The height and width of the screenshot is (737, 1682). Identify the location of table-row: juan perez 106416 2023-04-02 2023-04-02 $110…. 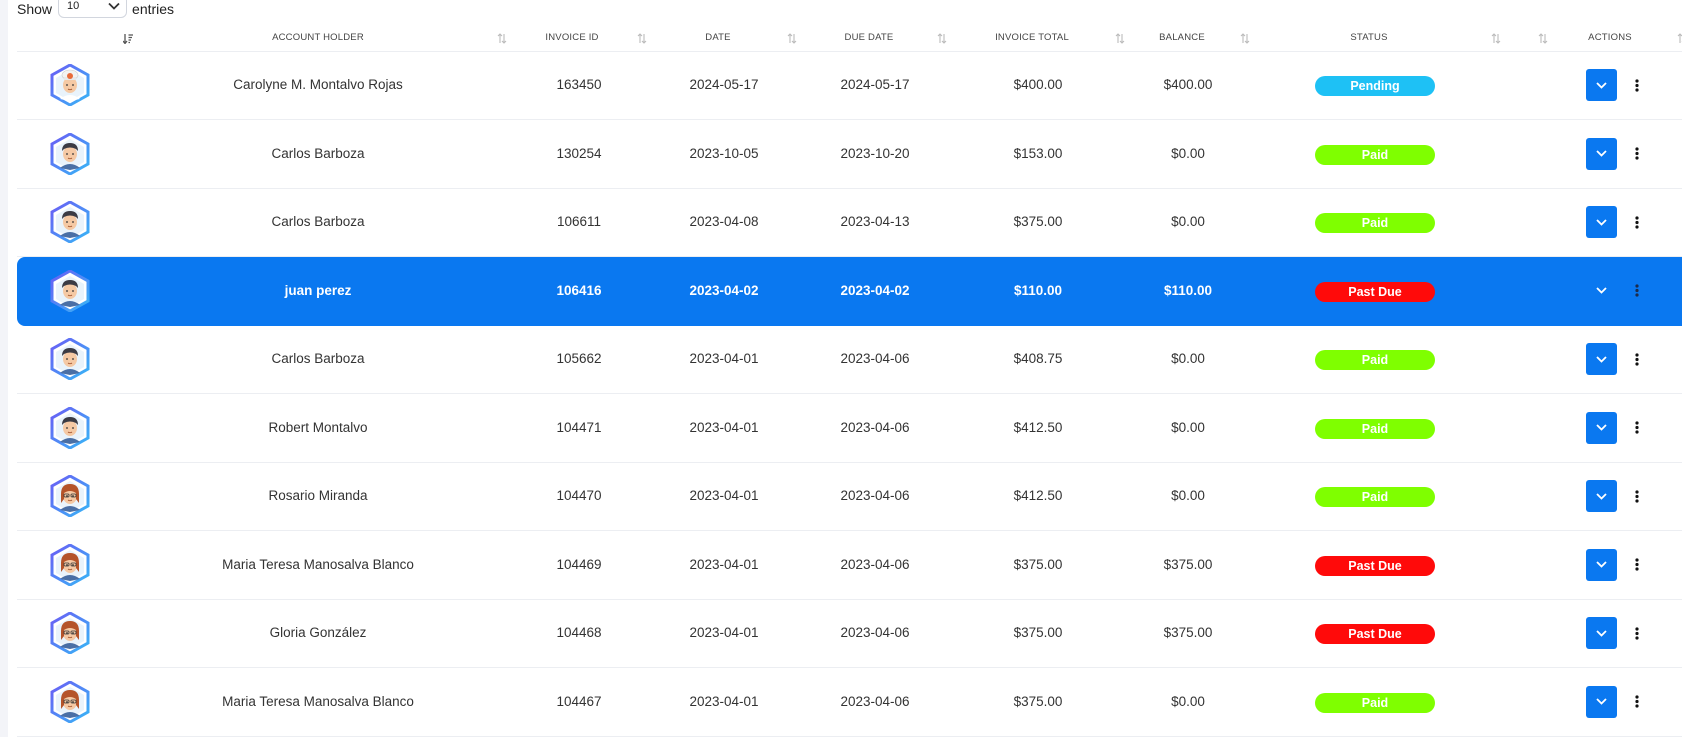
(849, 291).